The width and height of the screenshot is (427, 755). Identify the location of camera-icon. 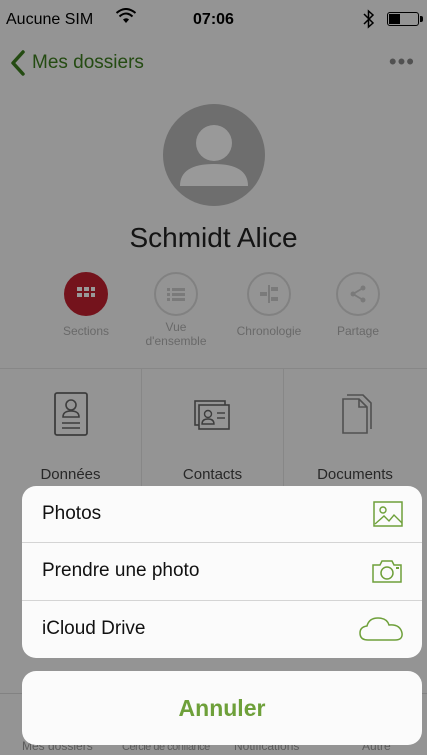
(387, 572).